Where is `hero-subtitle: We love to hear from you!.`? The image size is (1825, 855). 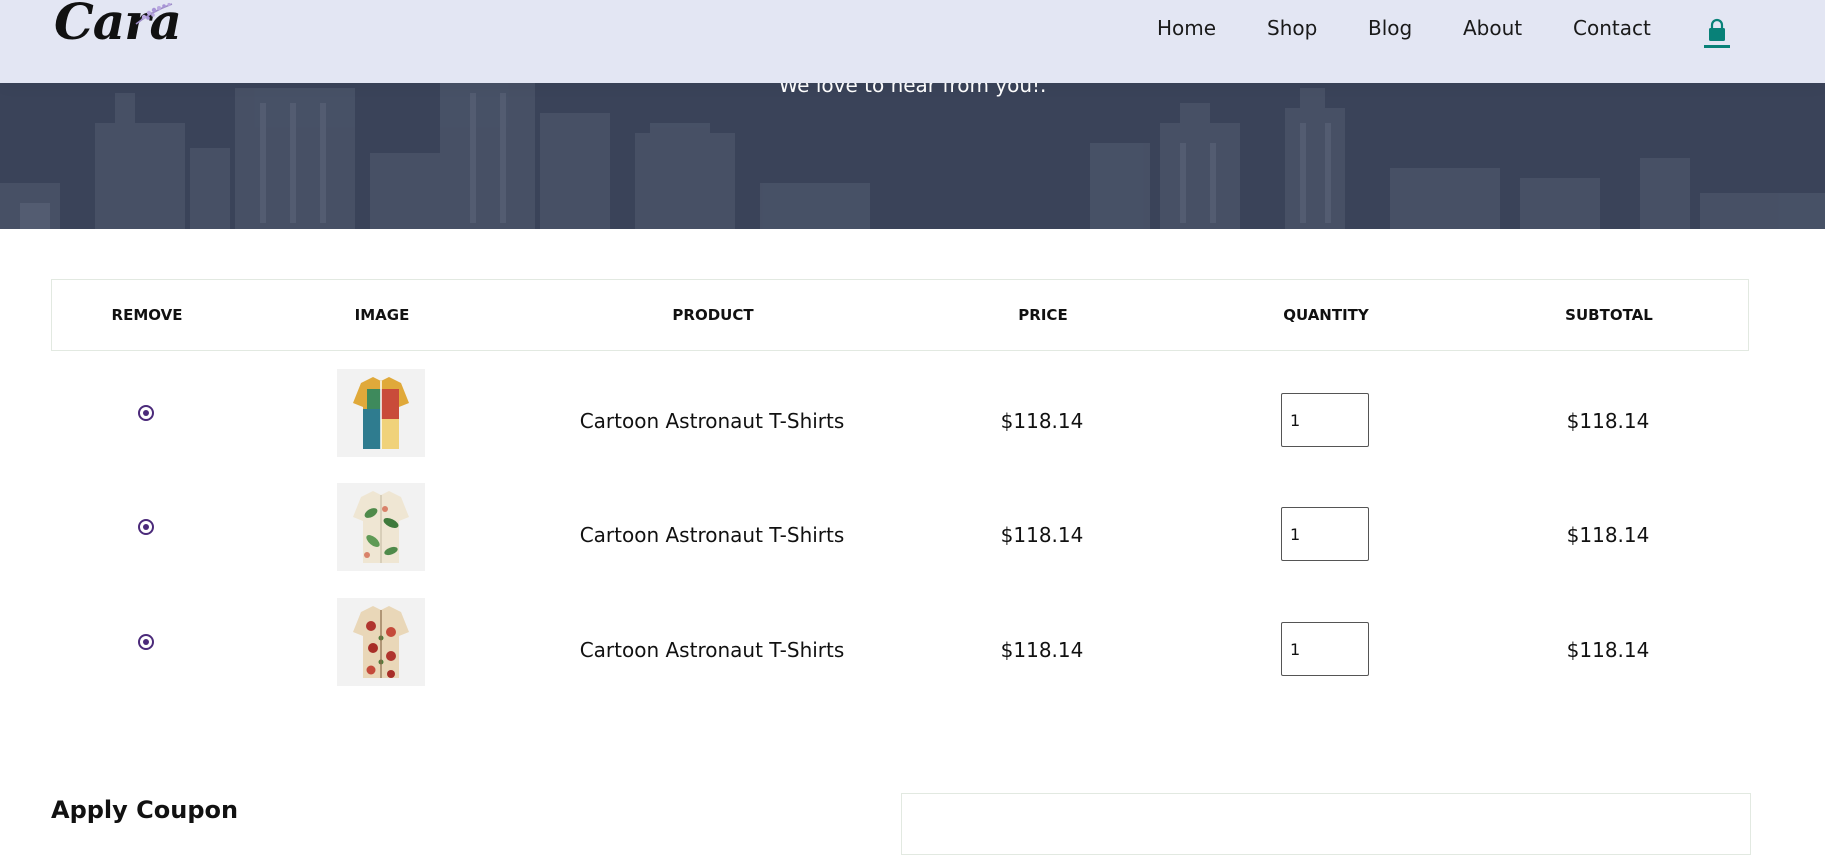 hero-subtitle: We love to hear from you!. is located at coordinates (912, 90).